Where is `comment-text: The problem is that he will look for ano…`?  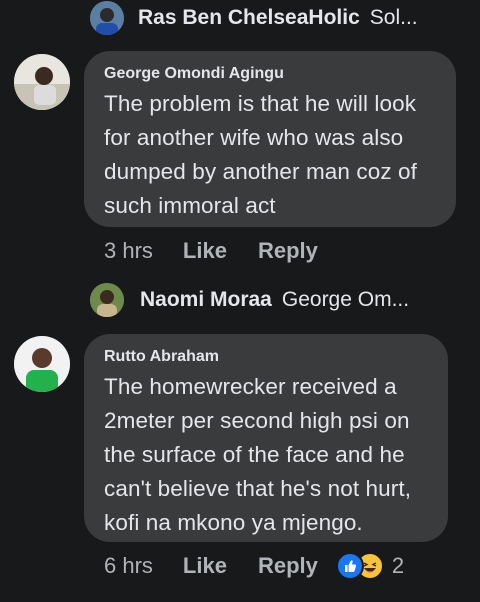
comment-text: The problem is that he will look for ano… is located at coordinates (260, 155).